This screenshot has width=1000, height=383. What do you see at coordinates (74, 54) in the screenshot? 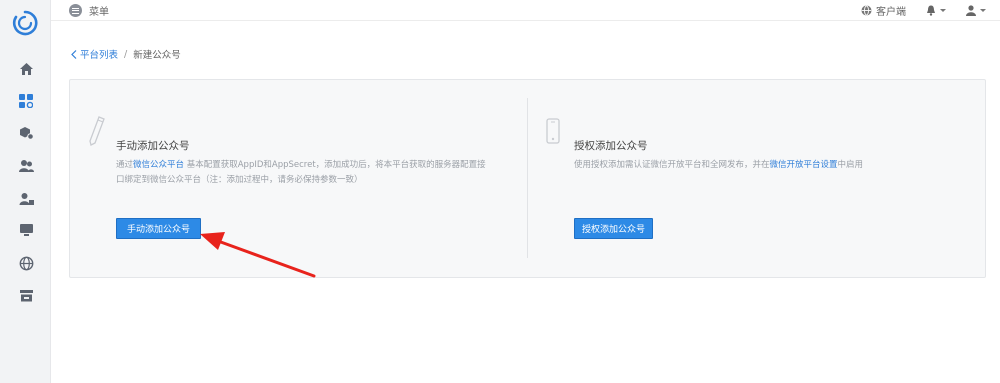
I see `chevron-left-icon` at bounding box center [74, 54].